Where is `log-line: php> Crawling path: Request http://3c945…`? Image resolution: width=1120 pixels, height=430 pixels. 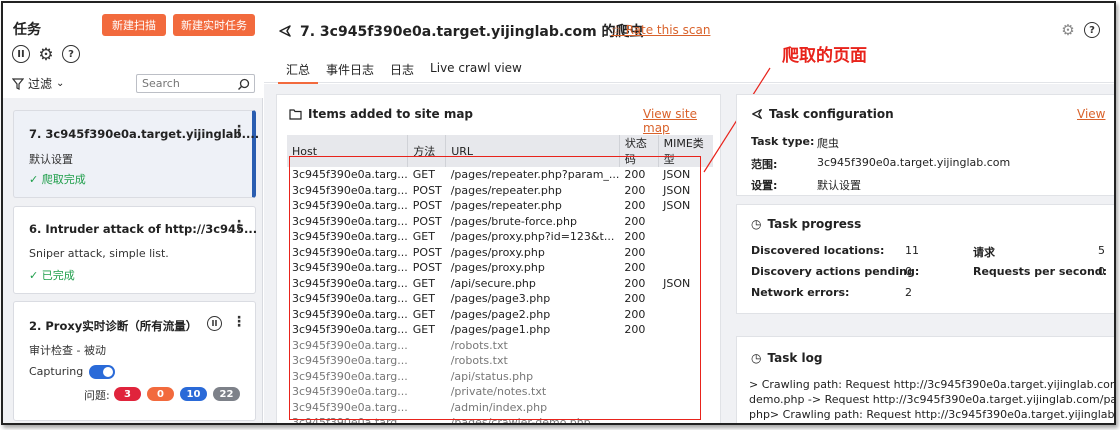
log-line: php> Crawling path: Request http://3c945… is located at coordinates (932, 414).